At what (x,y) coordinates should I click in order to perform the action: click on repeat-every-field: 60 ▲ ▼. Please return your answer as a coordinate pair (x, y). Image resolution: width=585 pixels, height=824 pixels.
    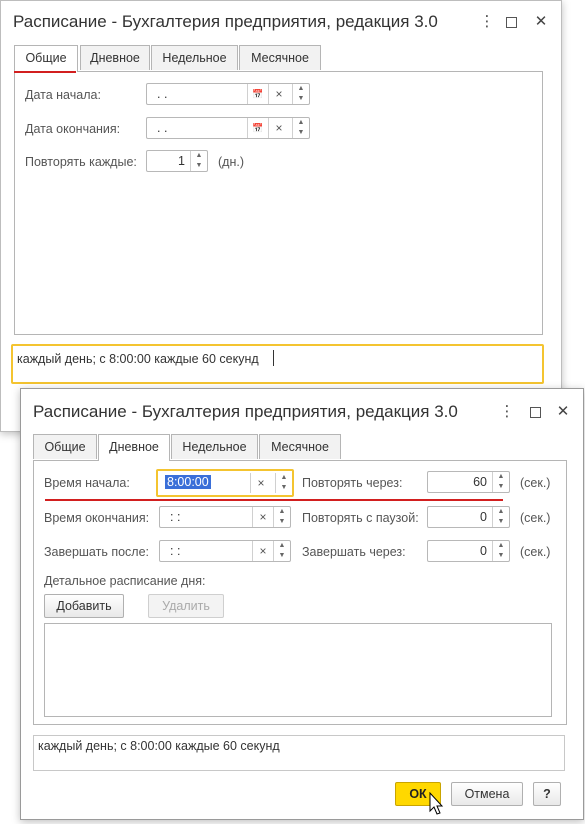
    Looking at the image, I should click on (468, 482).